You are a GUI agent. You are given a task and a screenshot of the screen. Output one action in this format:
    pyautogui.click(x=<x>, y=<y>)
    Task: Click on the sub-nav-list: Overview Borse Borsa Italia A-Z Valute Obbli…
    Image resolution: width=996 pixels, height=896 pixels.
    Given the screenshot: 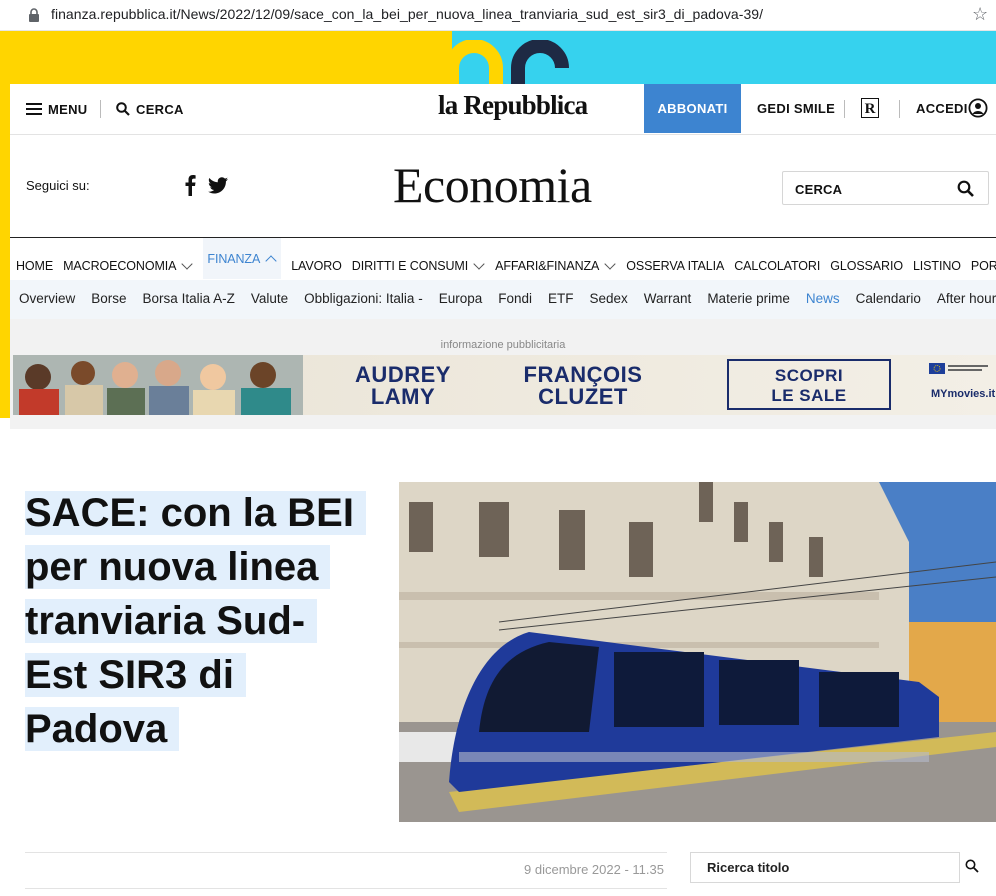 What is the action you would take?
    pyautogui.click(x=507, y=298)
    